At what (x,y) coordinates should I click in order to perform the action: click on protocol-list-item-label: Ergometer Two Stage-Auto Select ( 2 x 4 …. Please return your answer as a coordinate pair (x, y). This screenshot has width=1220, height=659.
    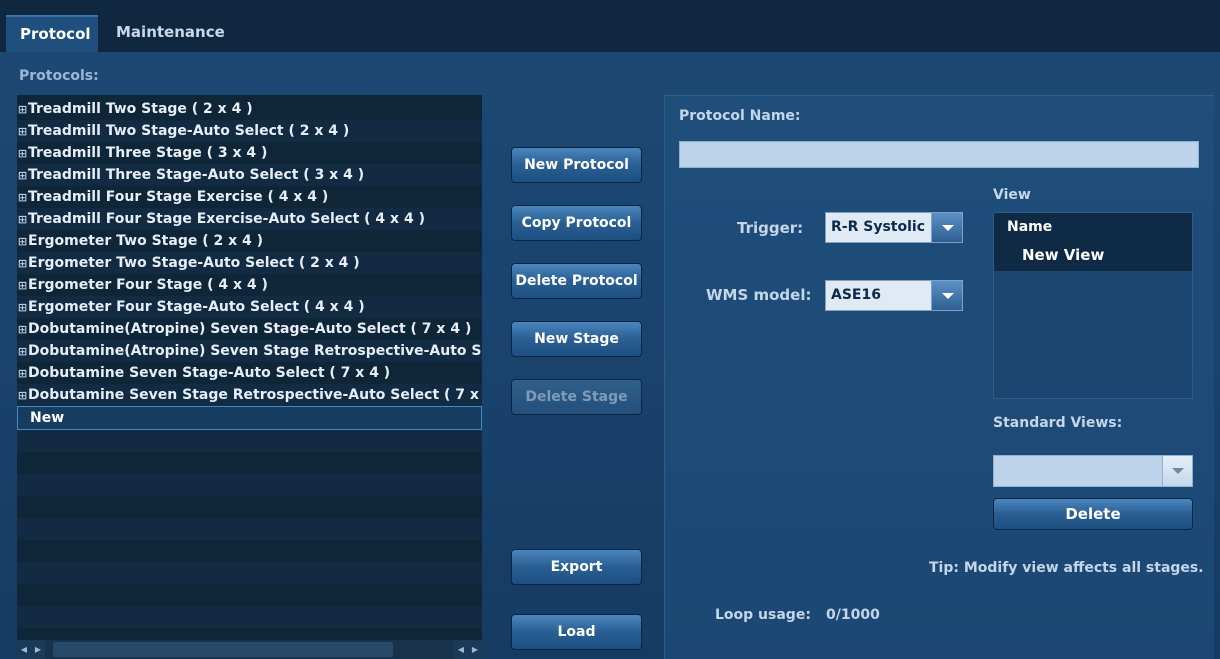
    Looking at the image, I should click on (194, 263).